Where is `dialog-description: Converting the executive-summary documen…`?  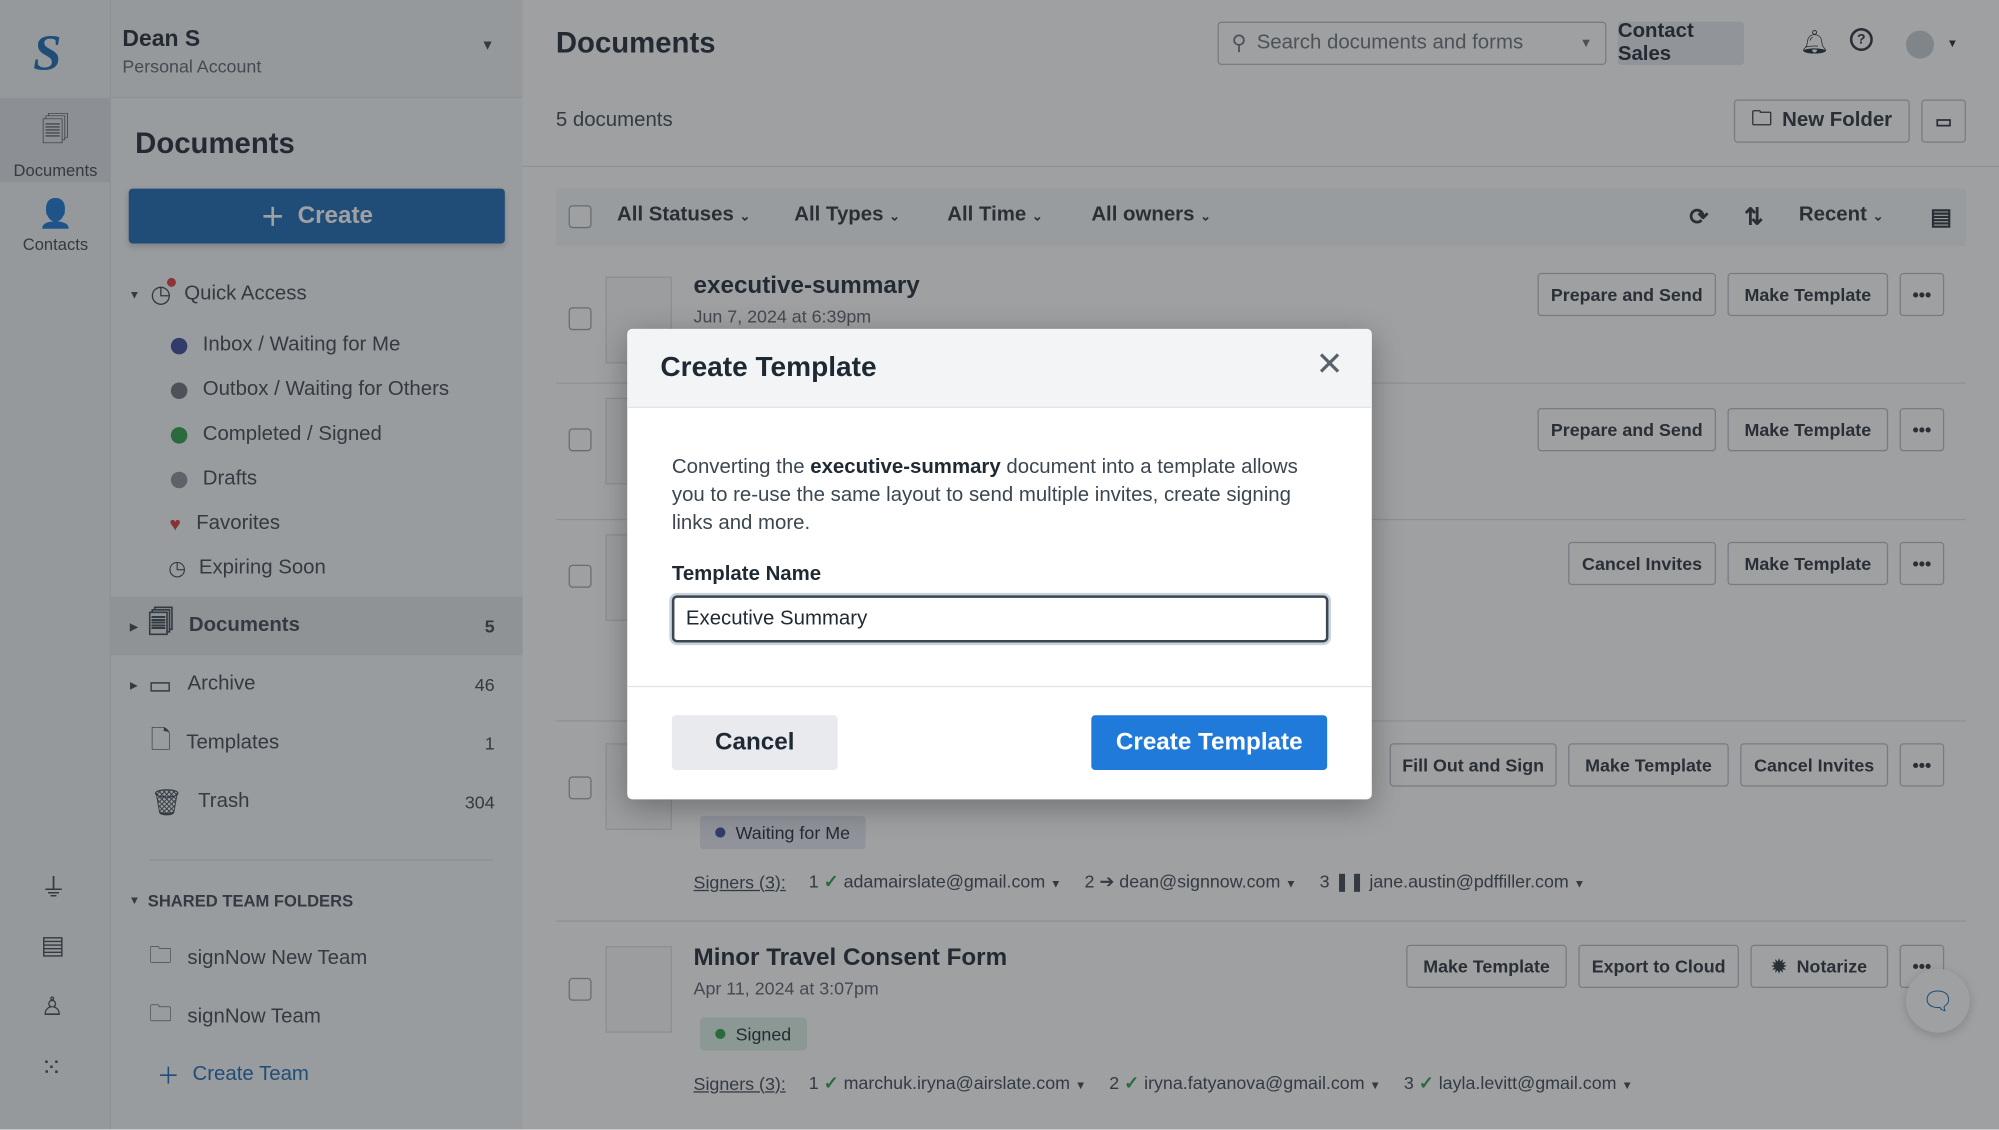 dialog-description: Converting the executive-summary documen… is located at coordinates (984, 495).